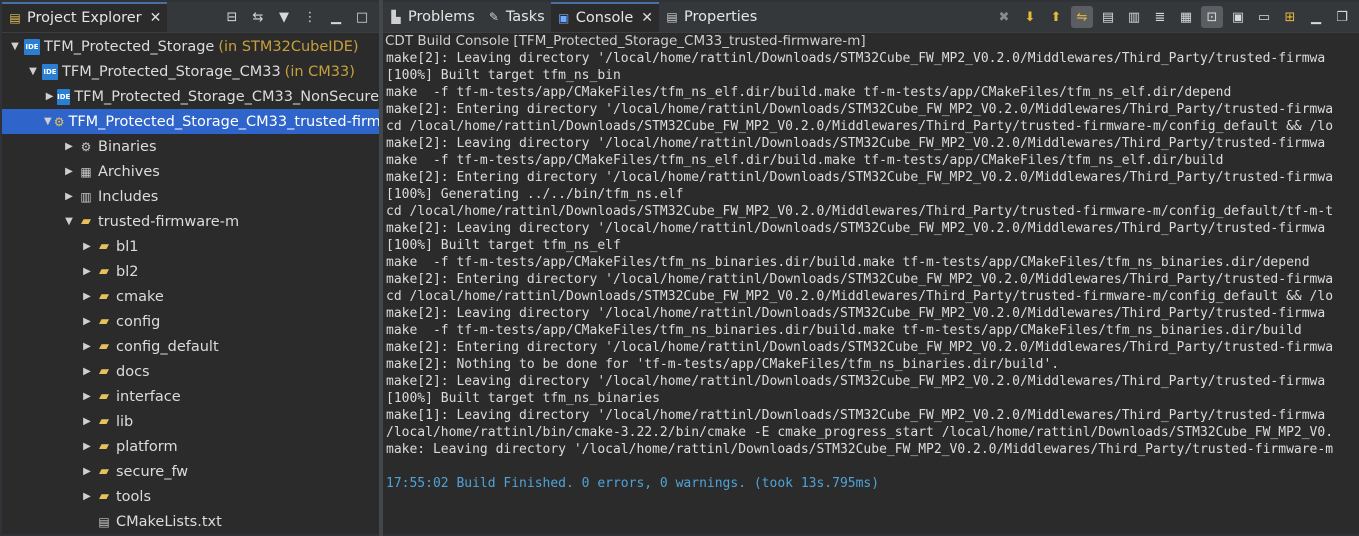  What do you see at coordinates (134, 496) in the screenshot?
I see `tree-item-label: tools` at bounding box center [134, 496].